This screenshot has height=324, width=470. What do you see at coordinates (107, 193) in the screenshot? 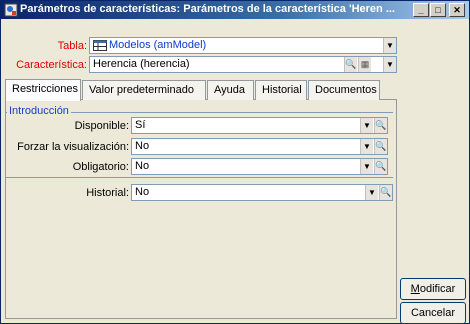
I see `historial-label: Historial:` at bounding box center [107, 193].